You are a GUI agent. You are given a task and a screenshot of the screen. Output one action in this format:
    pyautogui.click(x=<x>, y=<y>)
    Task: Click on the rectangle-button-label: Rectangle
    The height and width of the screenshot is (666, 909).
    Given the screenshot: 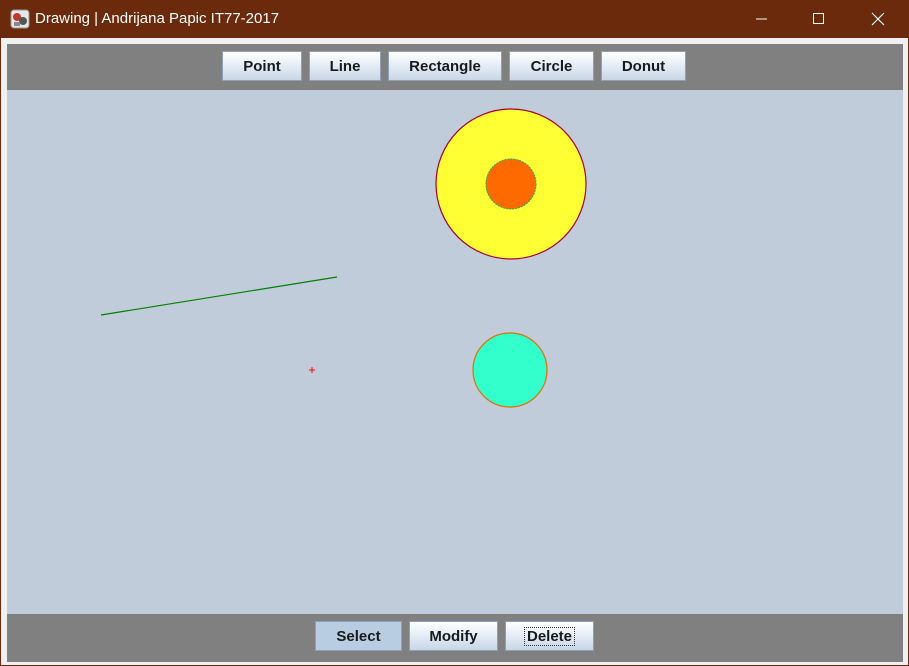 What is the action you would take?
    pyautogui.click(x=445, y=66)
    